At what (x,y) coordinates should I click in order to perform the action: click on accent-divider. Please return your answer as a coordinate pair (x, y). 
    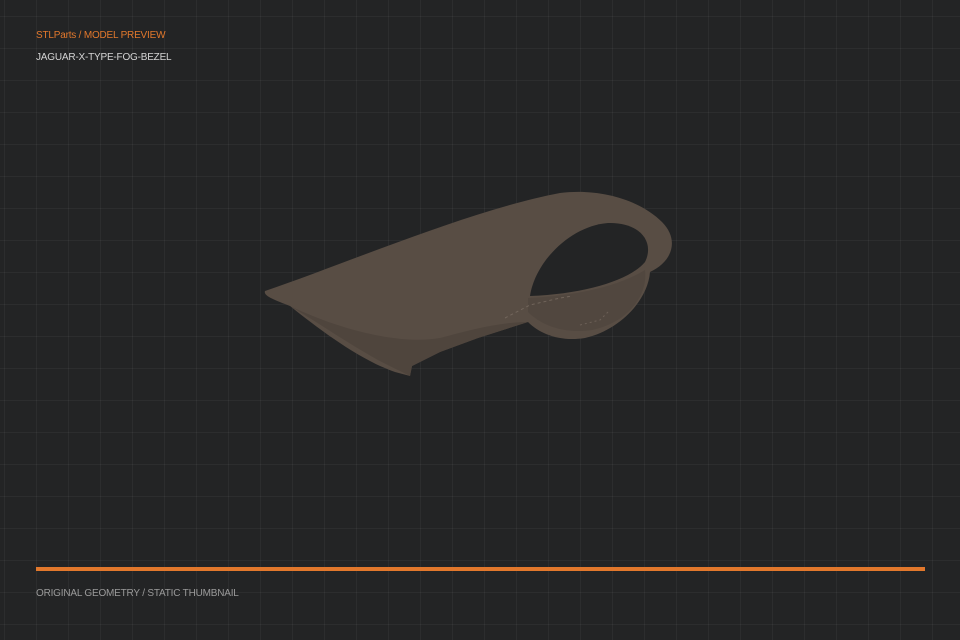
    Looking at the image, I should click on (480, 569).